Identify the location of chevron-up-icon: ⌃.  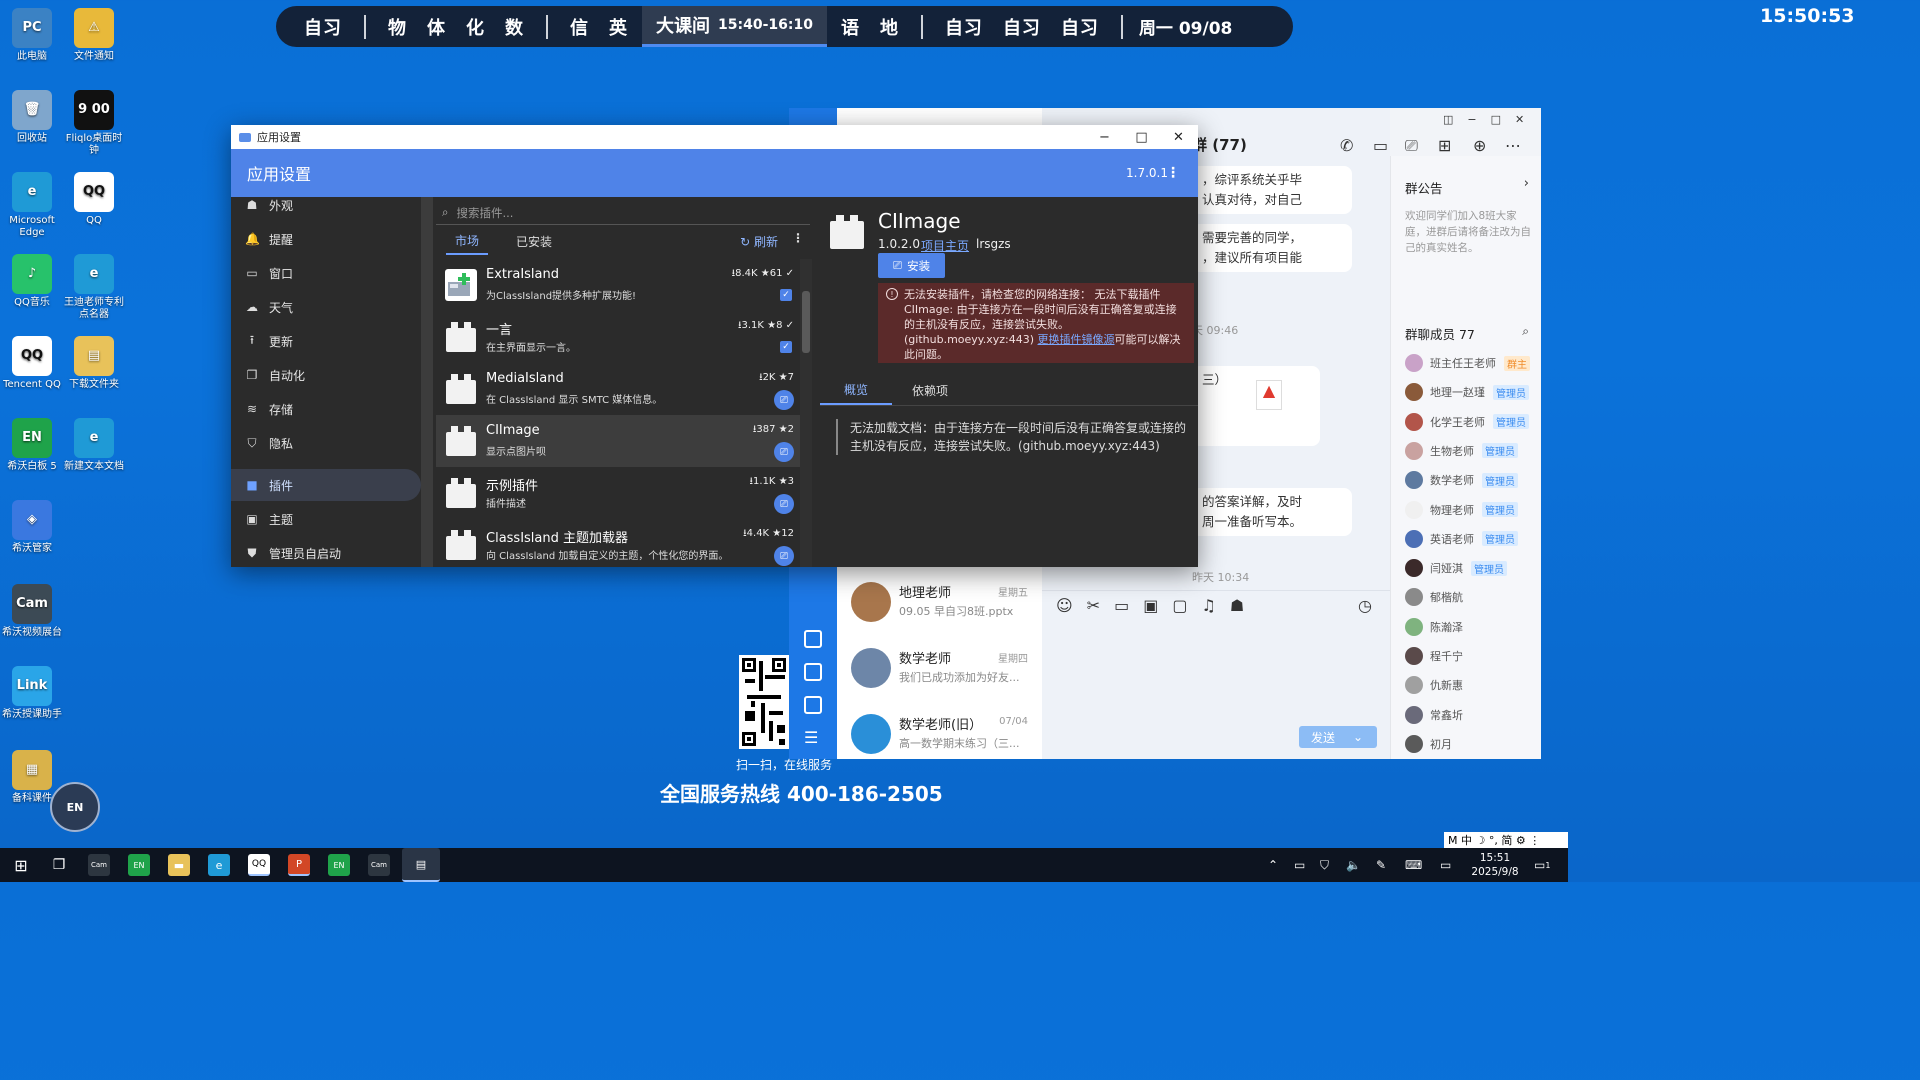
(1273, 865).